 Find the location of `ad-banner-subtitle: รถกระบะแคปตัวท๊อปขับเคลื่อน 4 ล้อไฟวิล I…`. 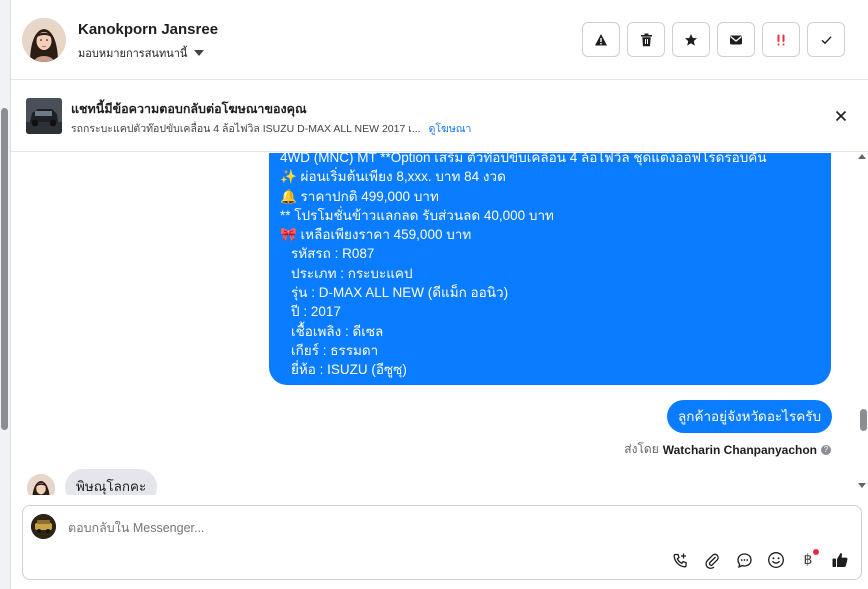

ad-banner-subtitle: รถกระบะแคปตัวท๊อปขับเคลื่อน 4 ล้อไฟวิล I… is located at coordinates (271, 128).